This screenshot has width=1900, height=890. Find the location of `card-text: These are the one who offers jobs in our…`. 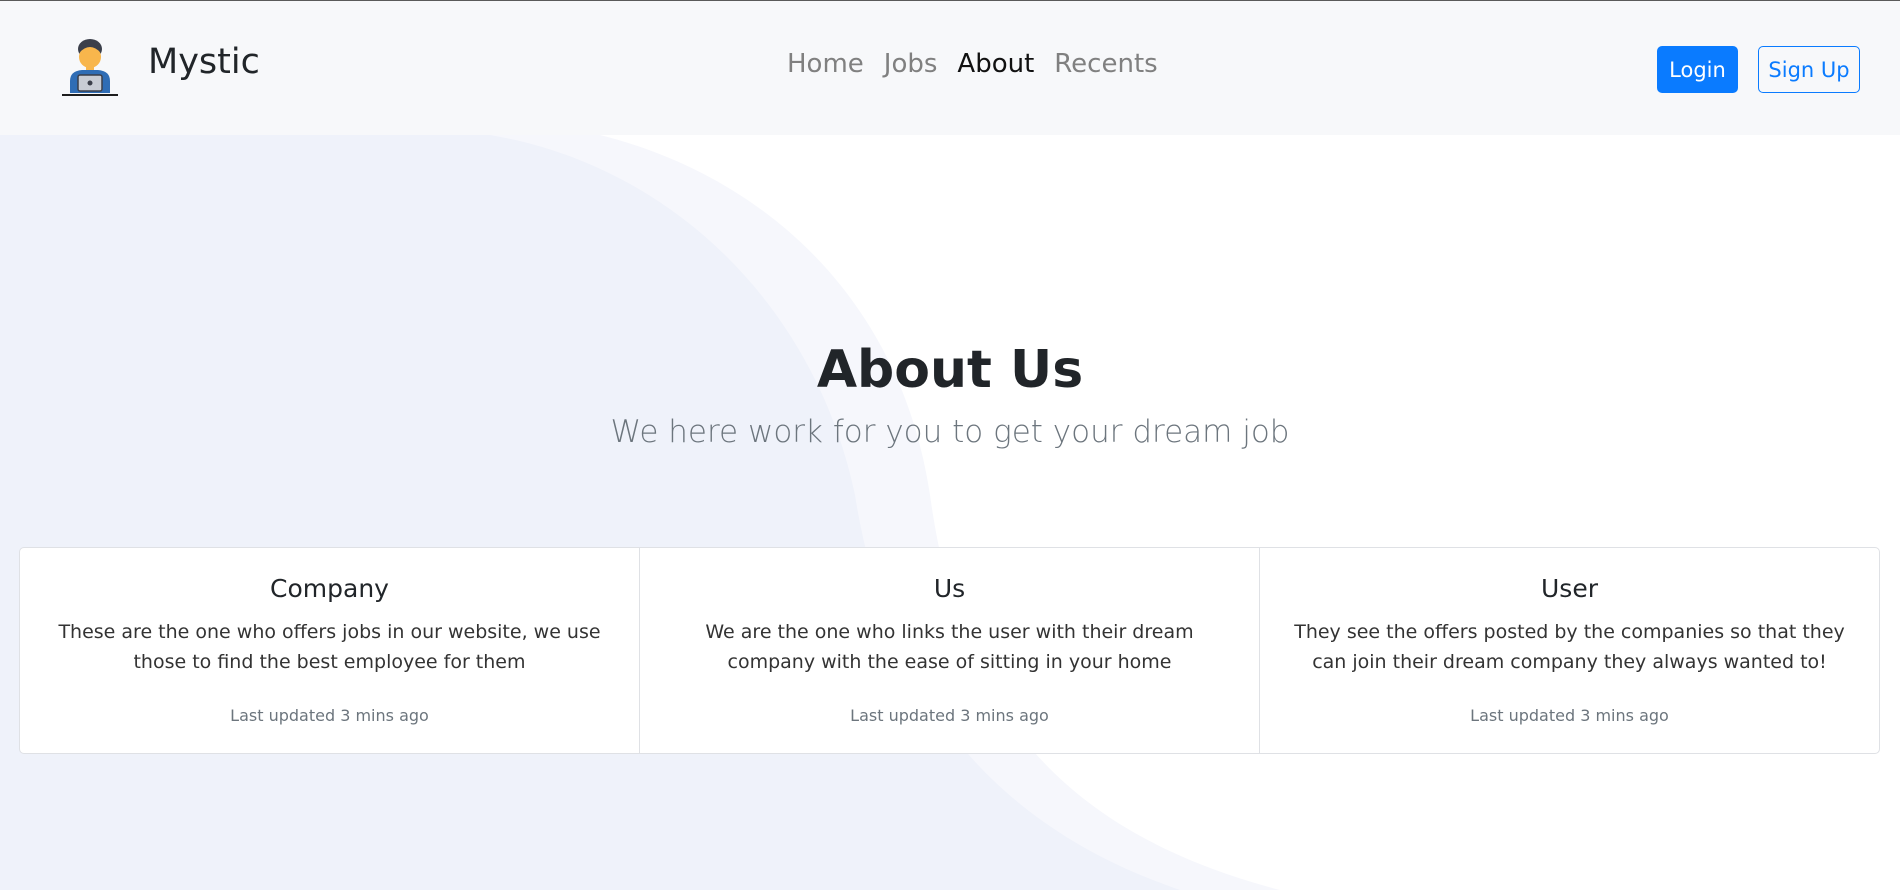

card-text: These are the one who offers jobs in our… is located at coordinates (329, 647).